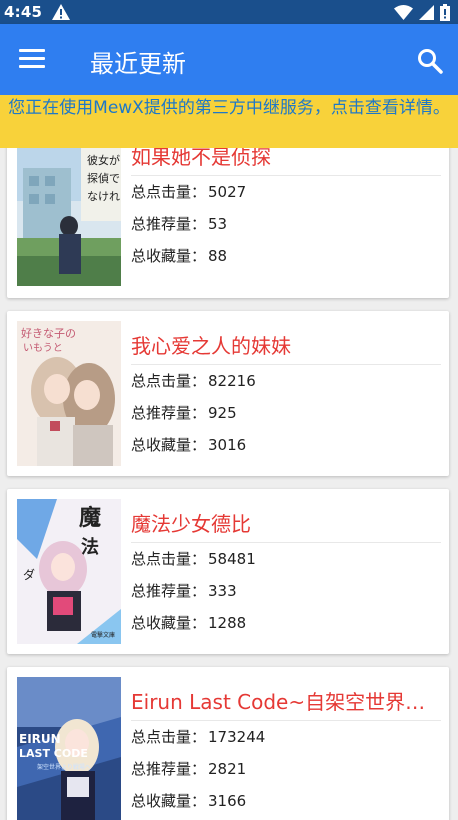  What do you see at coordinates (403, 12) in the screenshot?
I see `wifi-icon` at bounding box center [403, 12].